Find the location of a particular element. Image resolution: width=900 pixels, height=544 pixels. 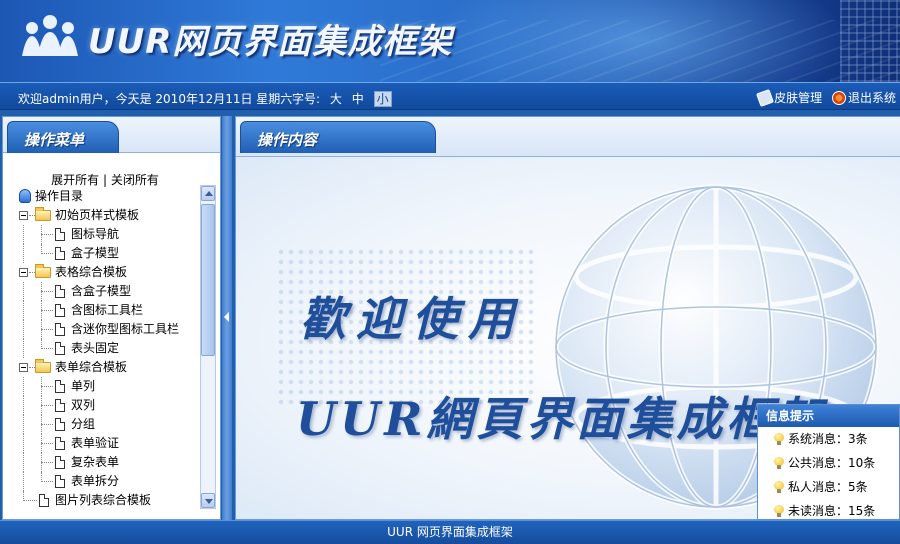

collapse-all-link: 关闭所有 is located at coordinates (135, 180).